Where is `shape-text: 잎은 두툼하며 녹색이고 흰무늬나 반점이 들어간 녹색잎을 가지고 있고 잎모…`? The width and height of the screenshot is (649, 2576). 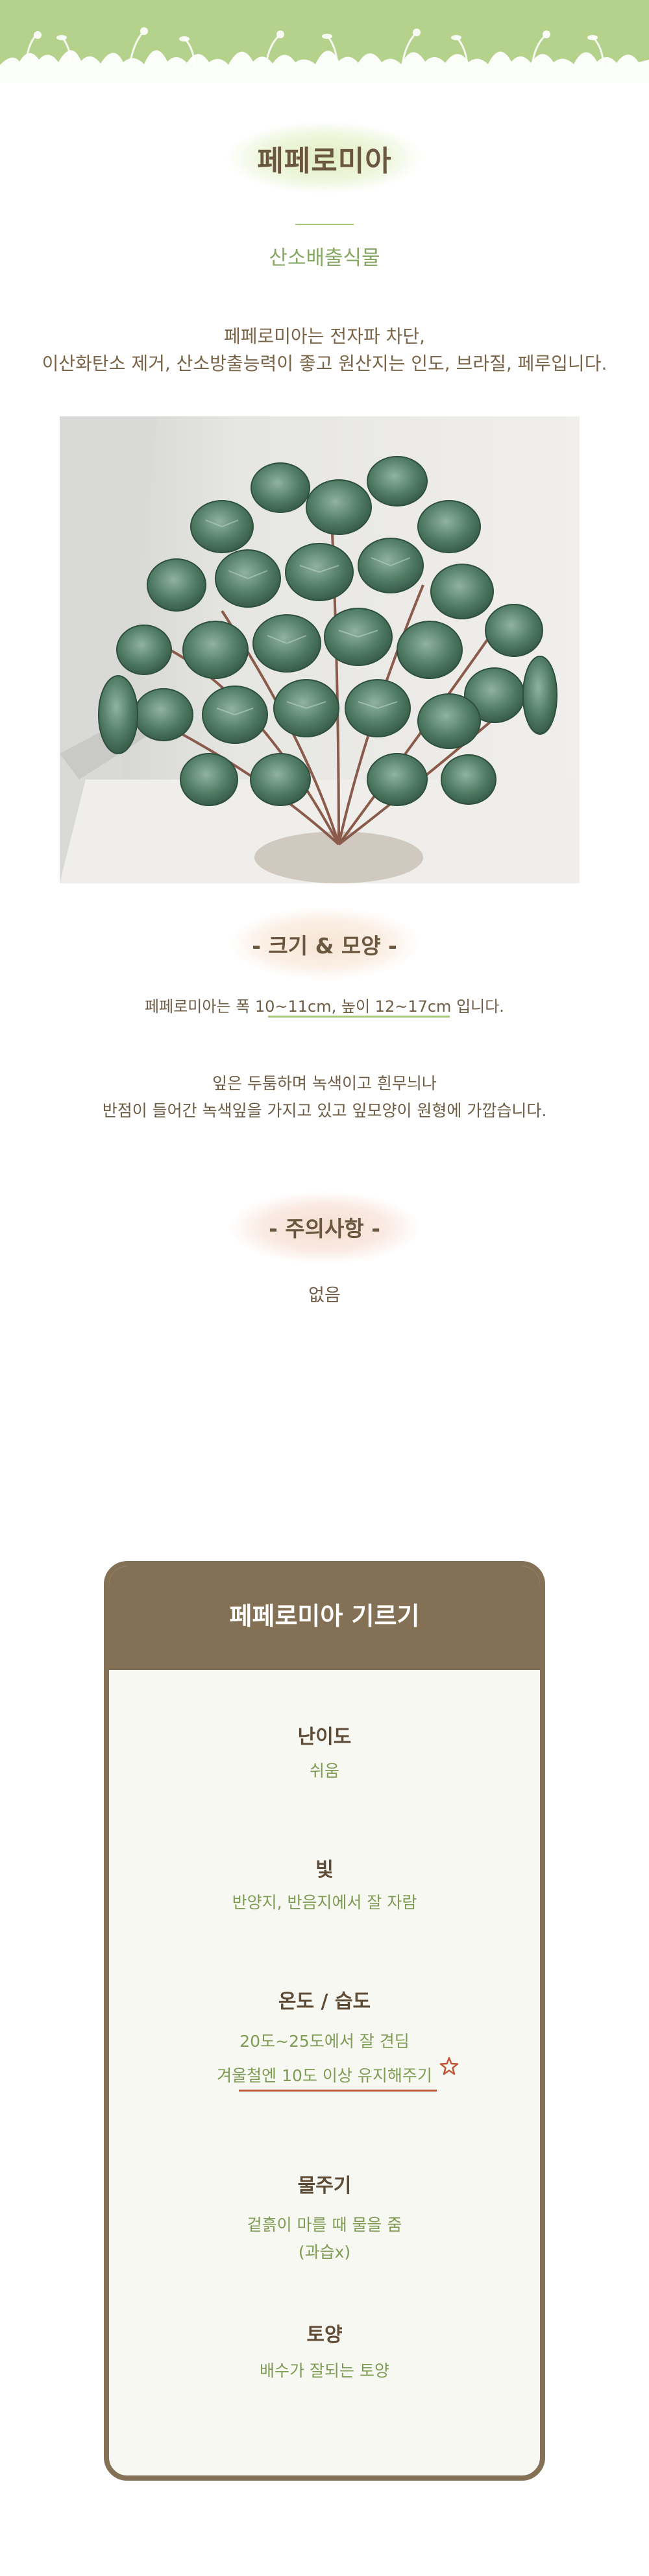
shape-text: 잎은 두툼하며 녹색이고 흰무늬나 반점이 들어간 녹색잎을 가지고 있고 잎모… is located at coordinates (324, 1097).